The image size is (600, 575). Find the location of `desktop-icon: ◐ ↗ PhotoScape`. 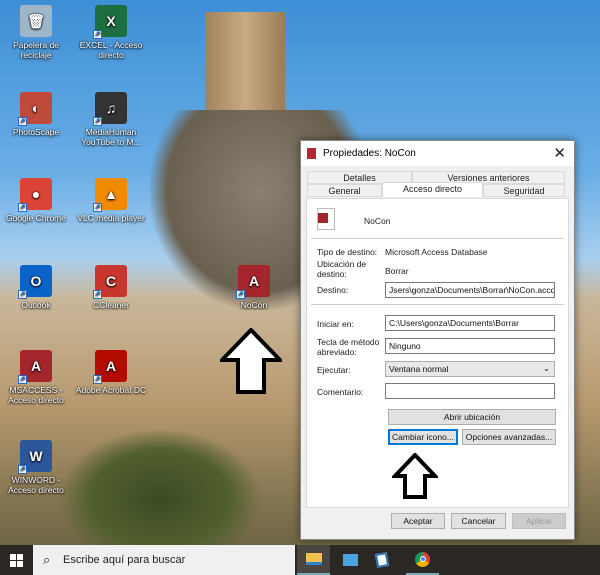

desktop-icon: ◐ ↗ PhotoScape is located at coordinates (36, 114).